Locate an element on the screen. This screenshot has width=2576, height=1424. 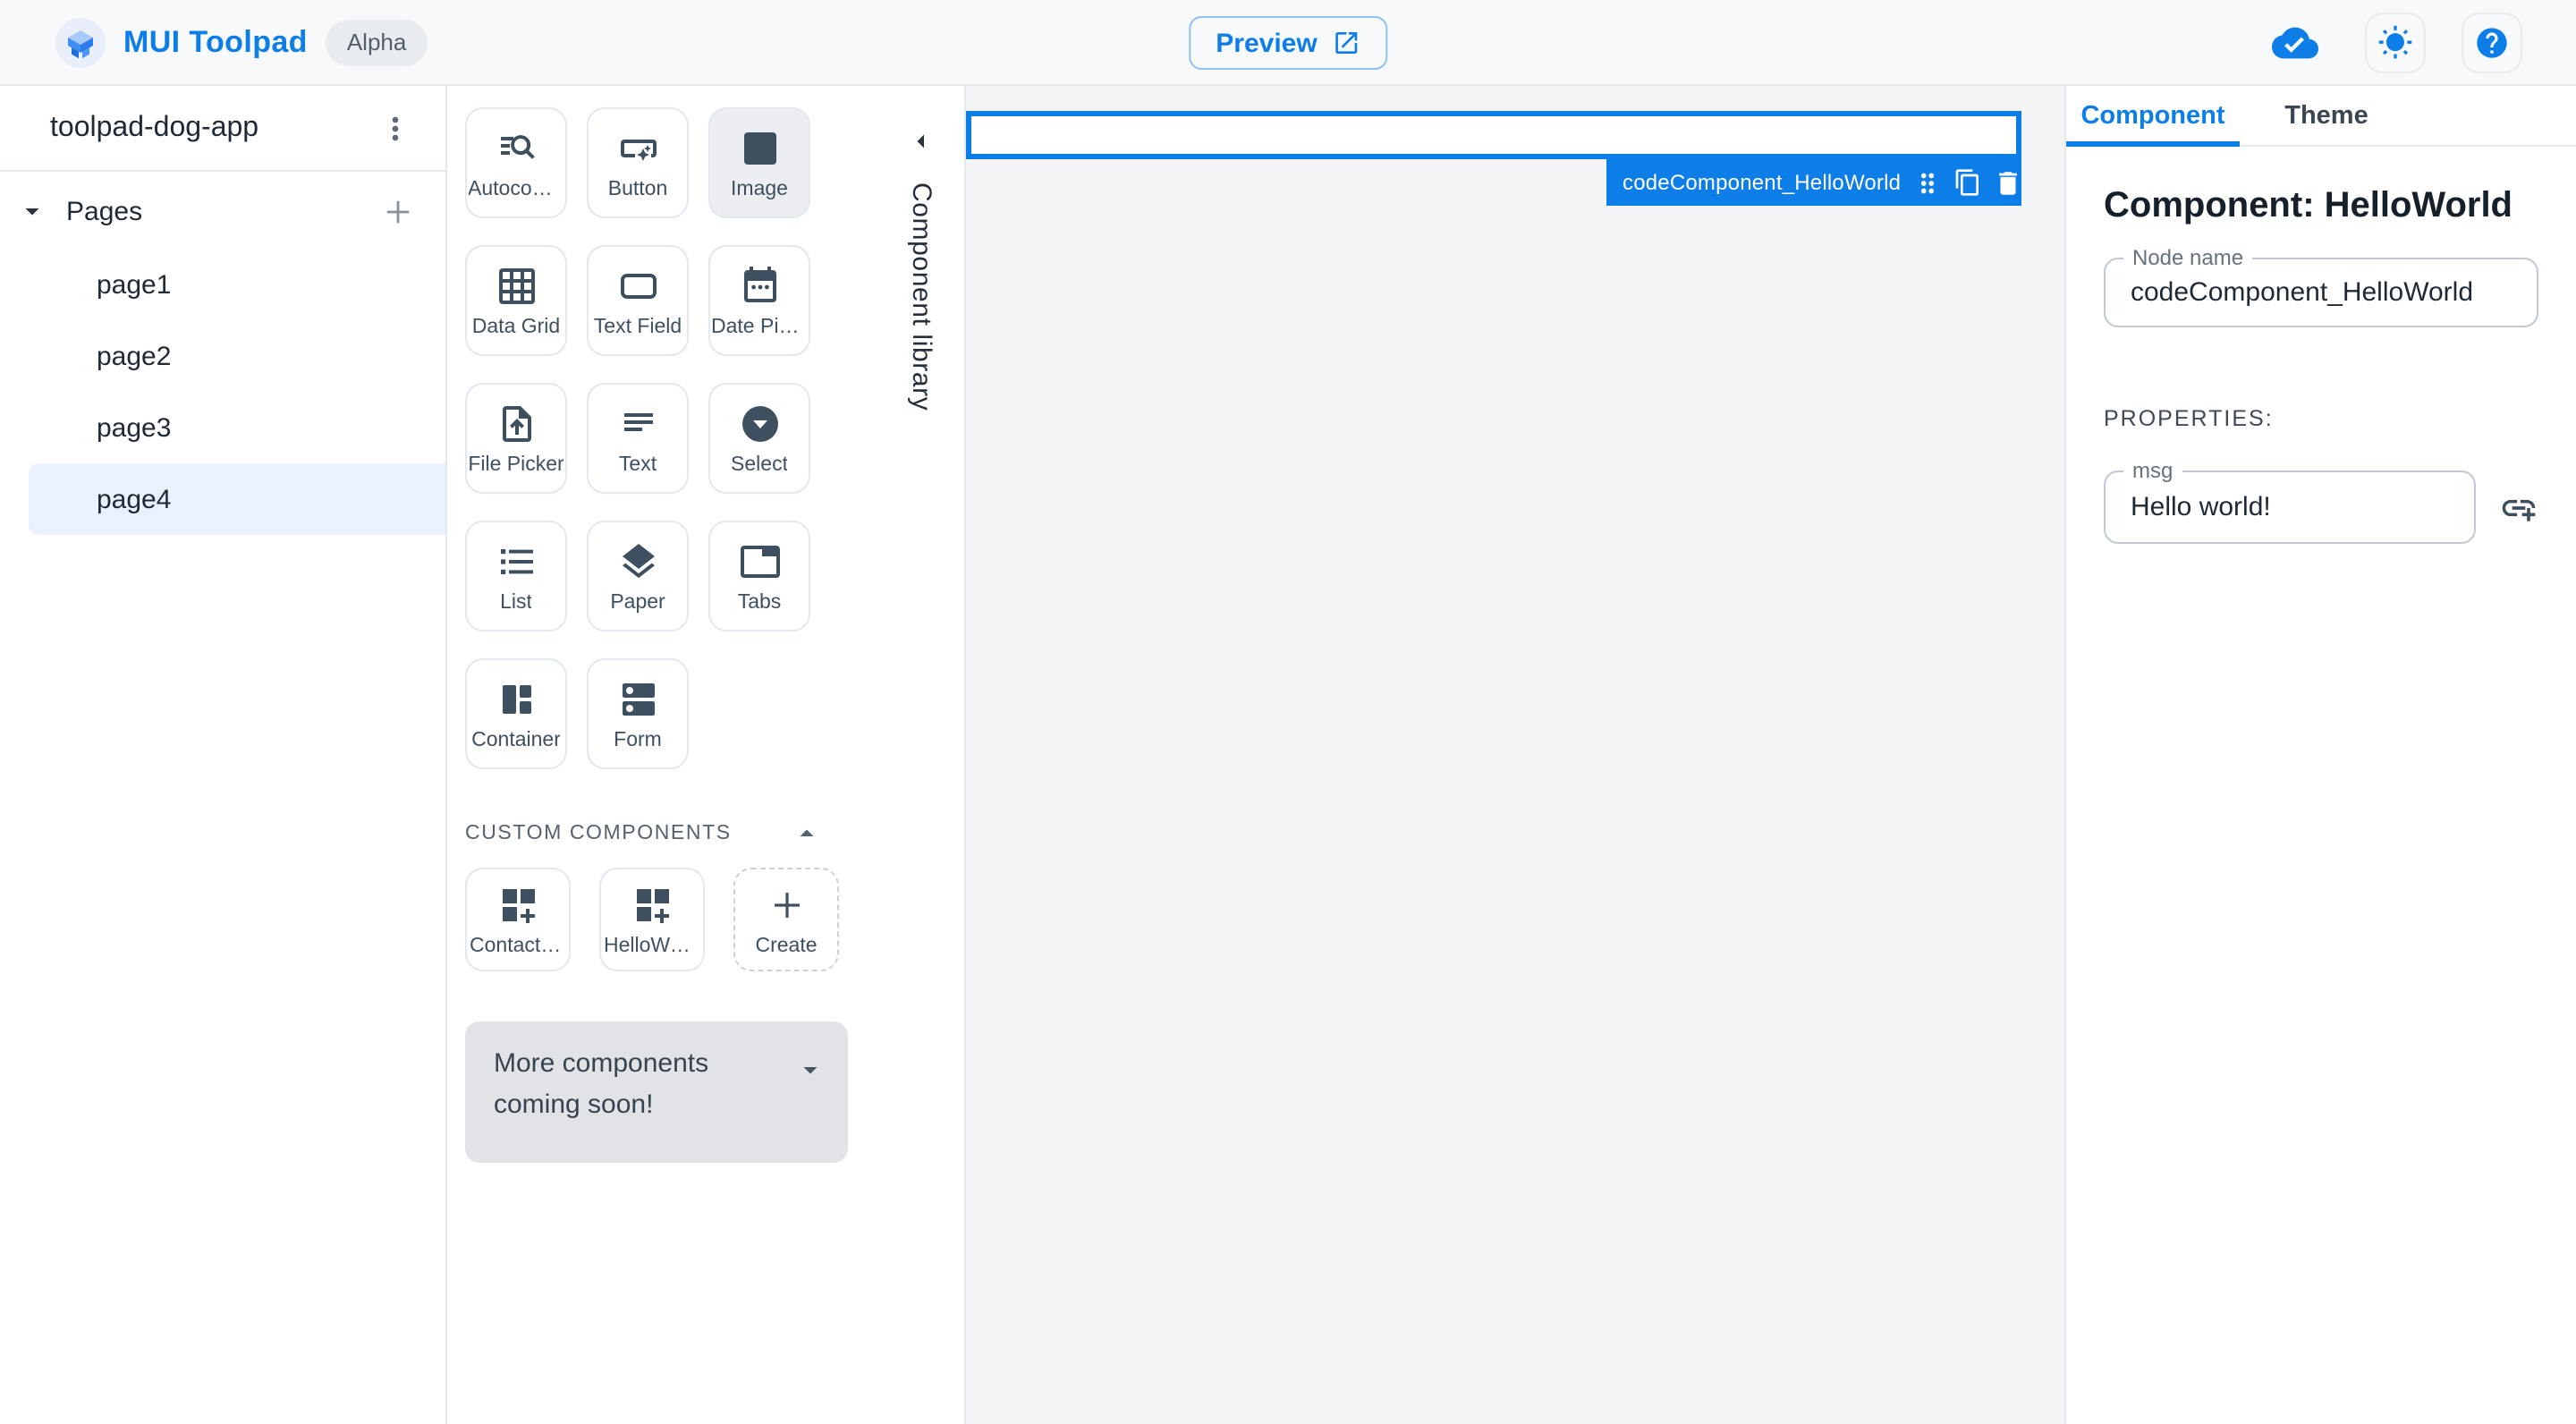
page-item-page3: page3 is located at coordinates (222, 427).